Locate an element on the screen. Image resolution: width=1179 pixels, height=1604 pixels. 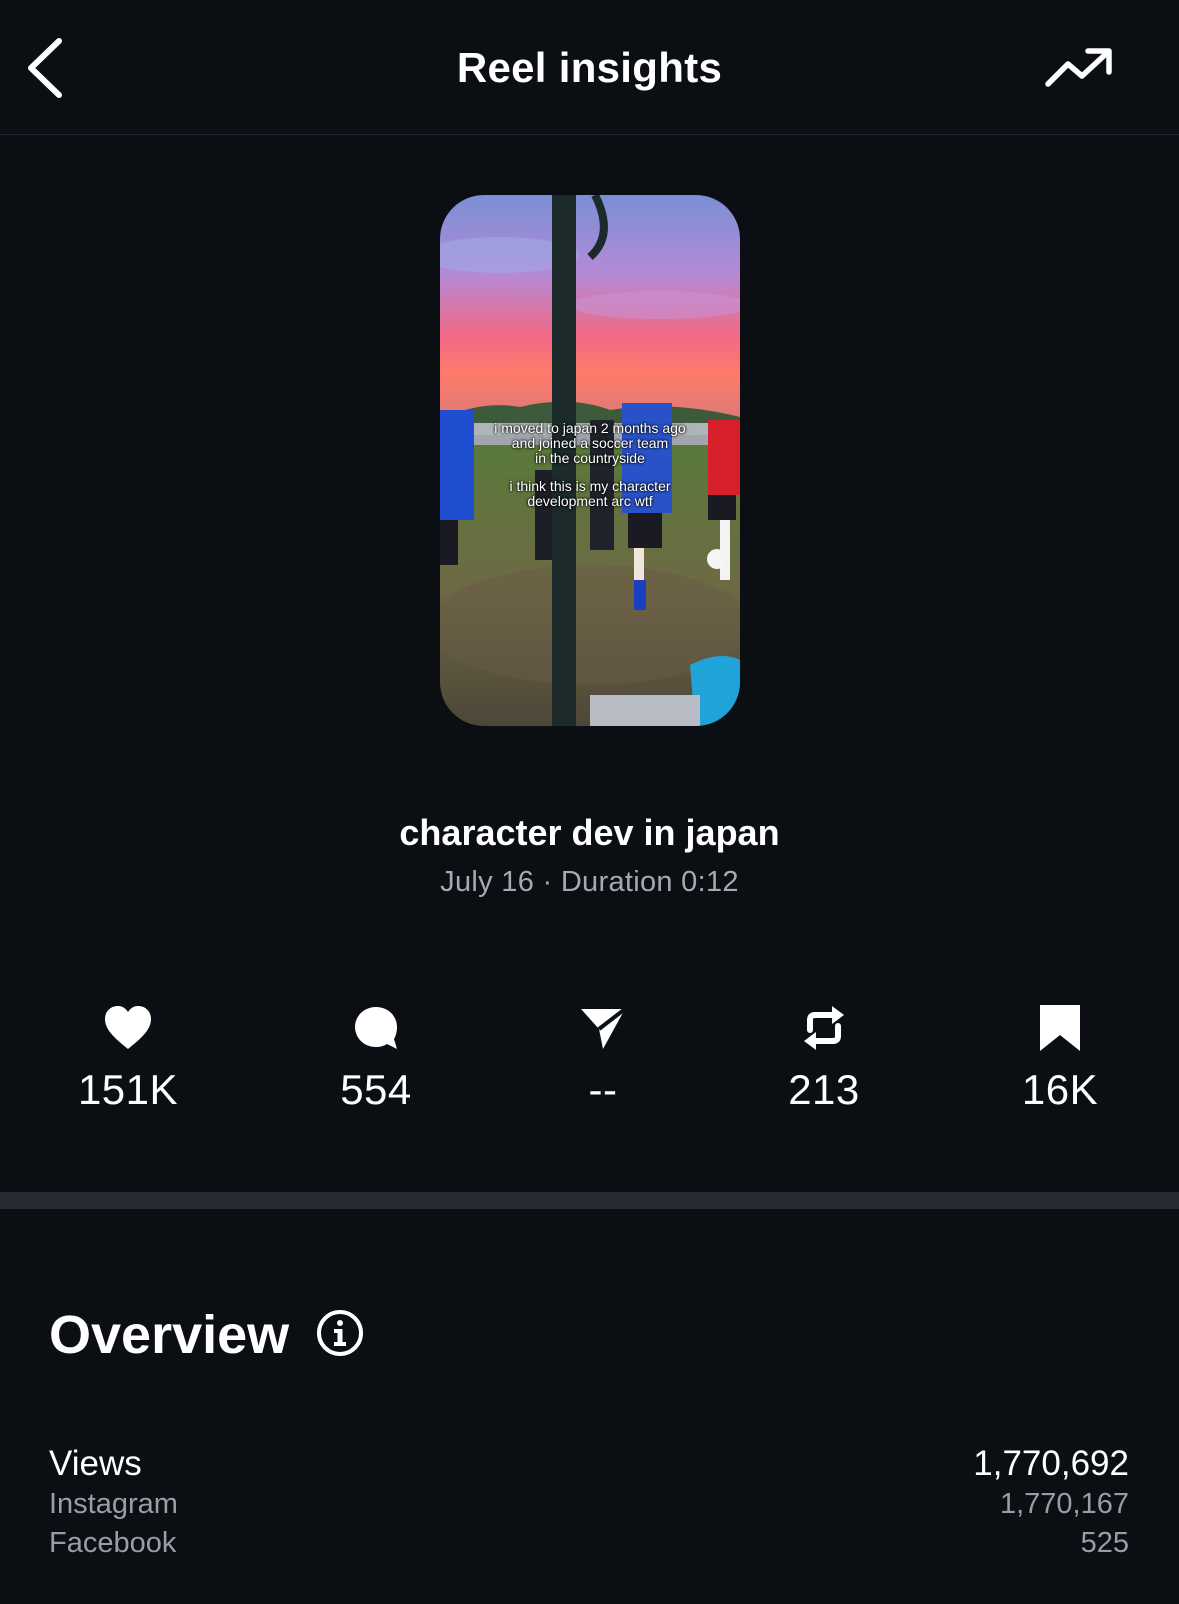
stat-likes: 151K is located at coordinates (128, 1057).